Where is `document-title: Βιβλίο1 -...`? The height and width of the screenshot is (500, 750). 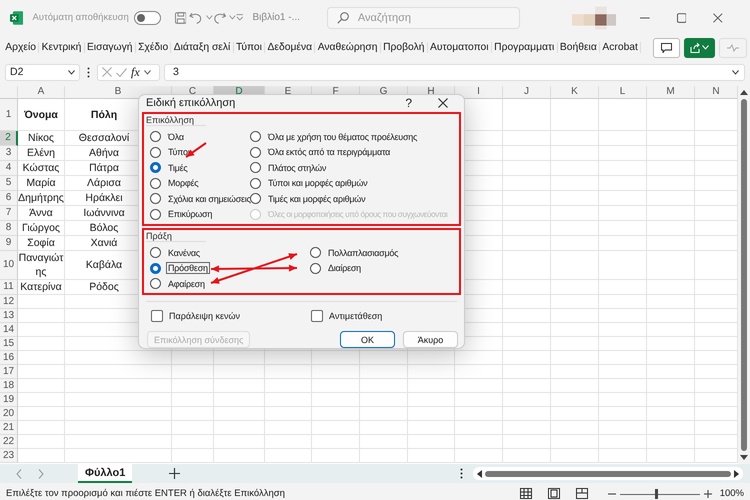 document-title: Βιβλίο1 -... is located at coordinates (276, 17).